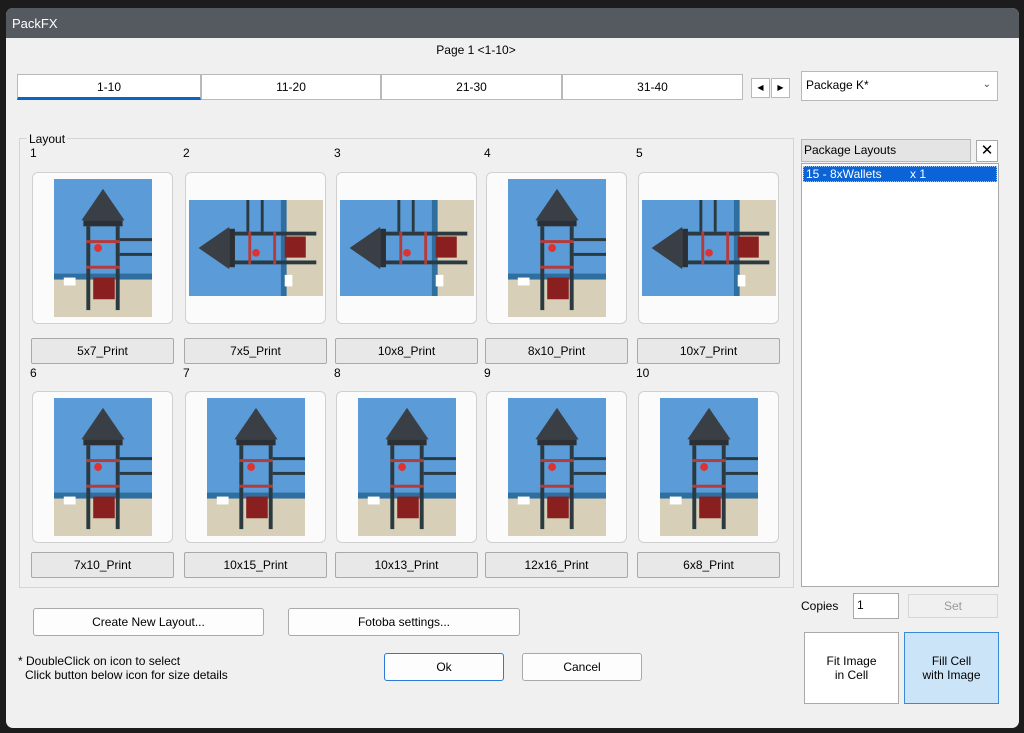 The image size is (1024, 733). Describe the element at coordinates (643, 373) in the screenshot. I see `layout-number: 10` at that location.